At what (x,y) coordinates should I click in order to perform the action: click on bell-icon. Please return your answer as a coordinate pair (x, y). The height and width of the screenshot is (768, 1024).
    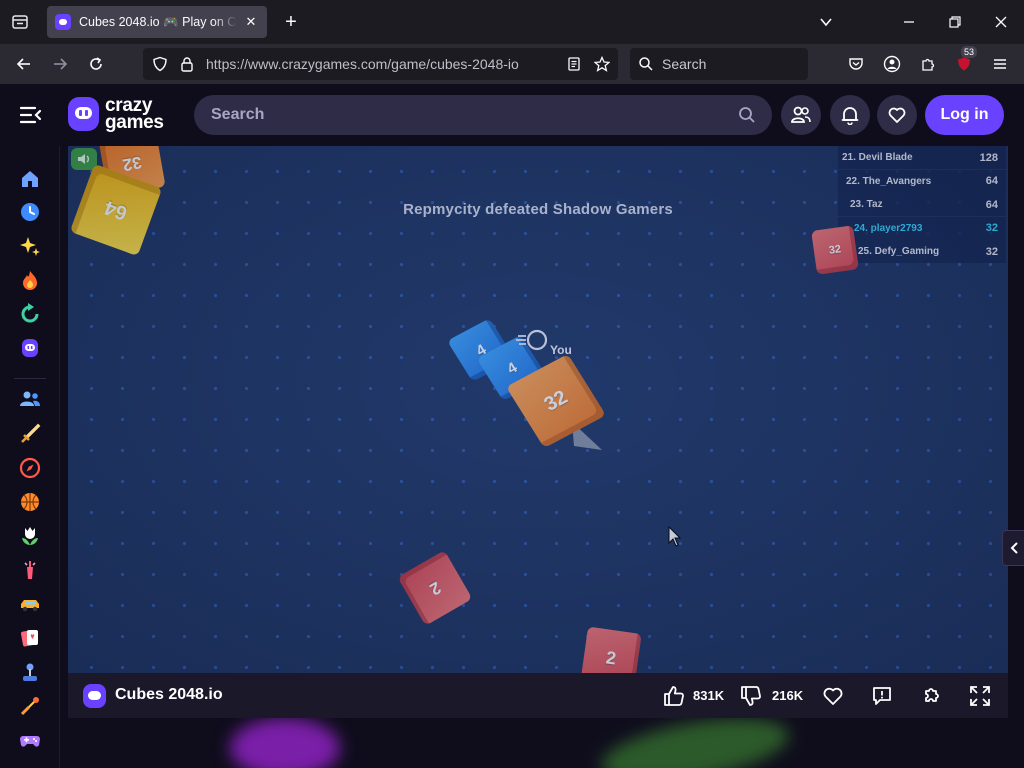
    Looking at the image, I should click on (850, 116).